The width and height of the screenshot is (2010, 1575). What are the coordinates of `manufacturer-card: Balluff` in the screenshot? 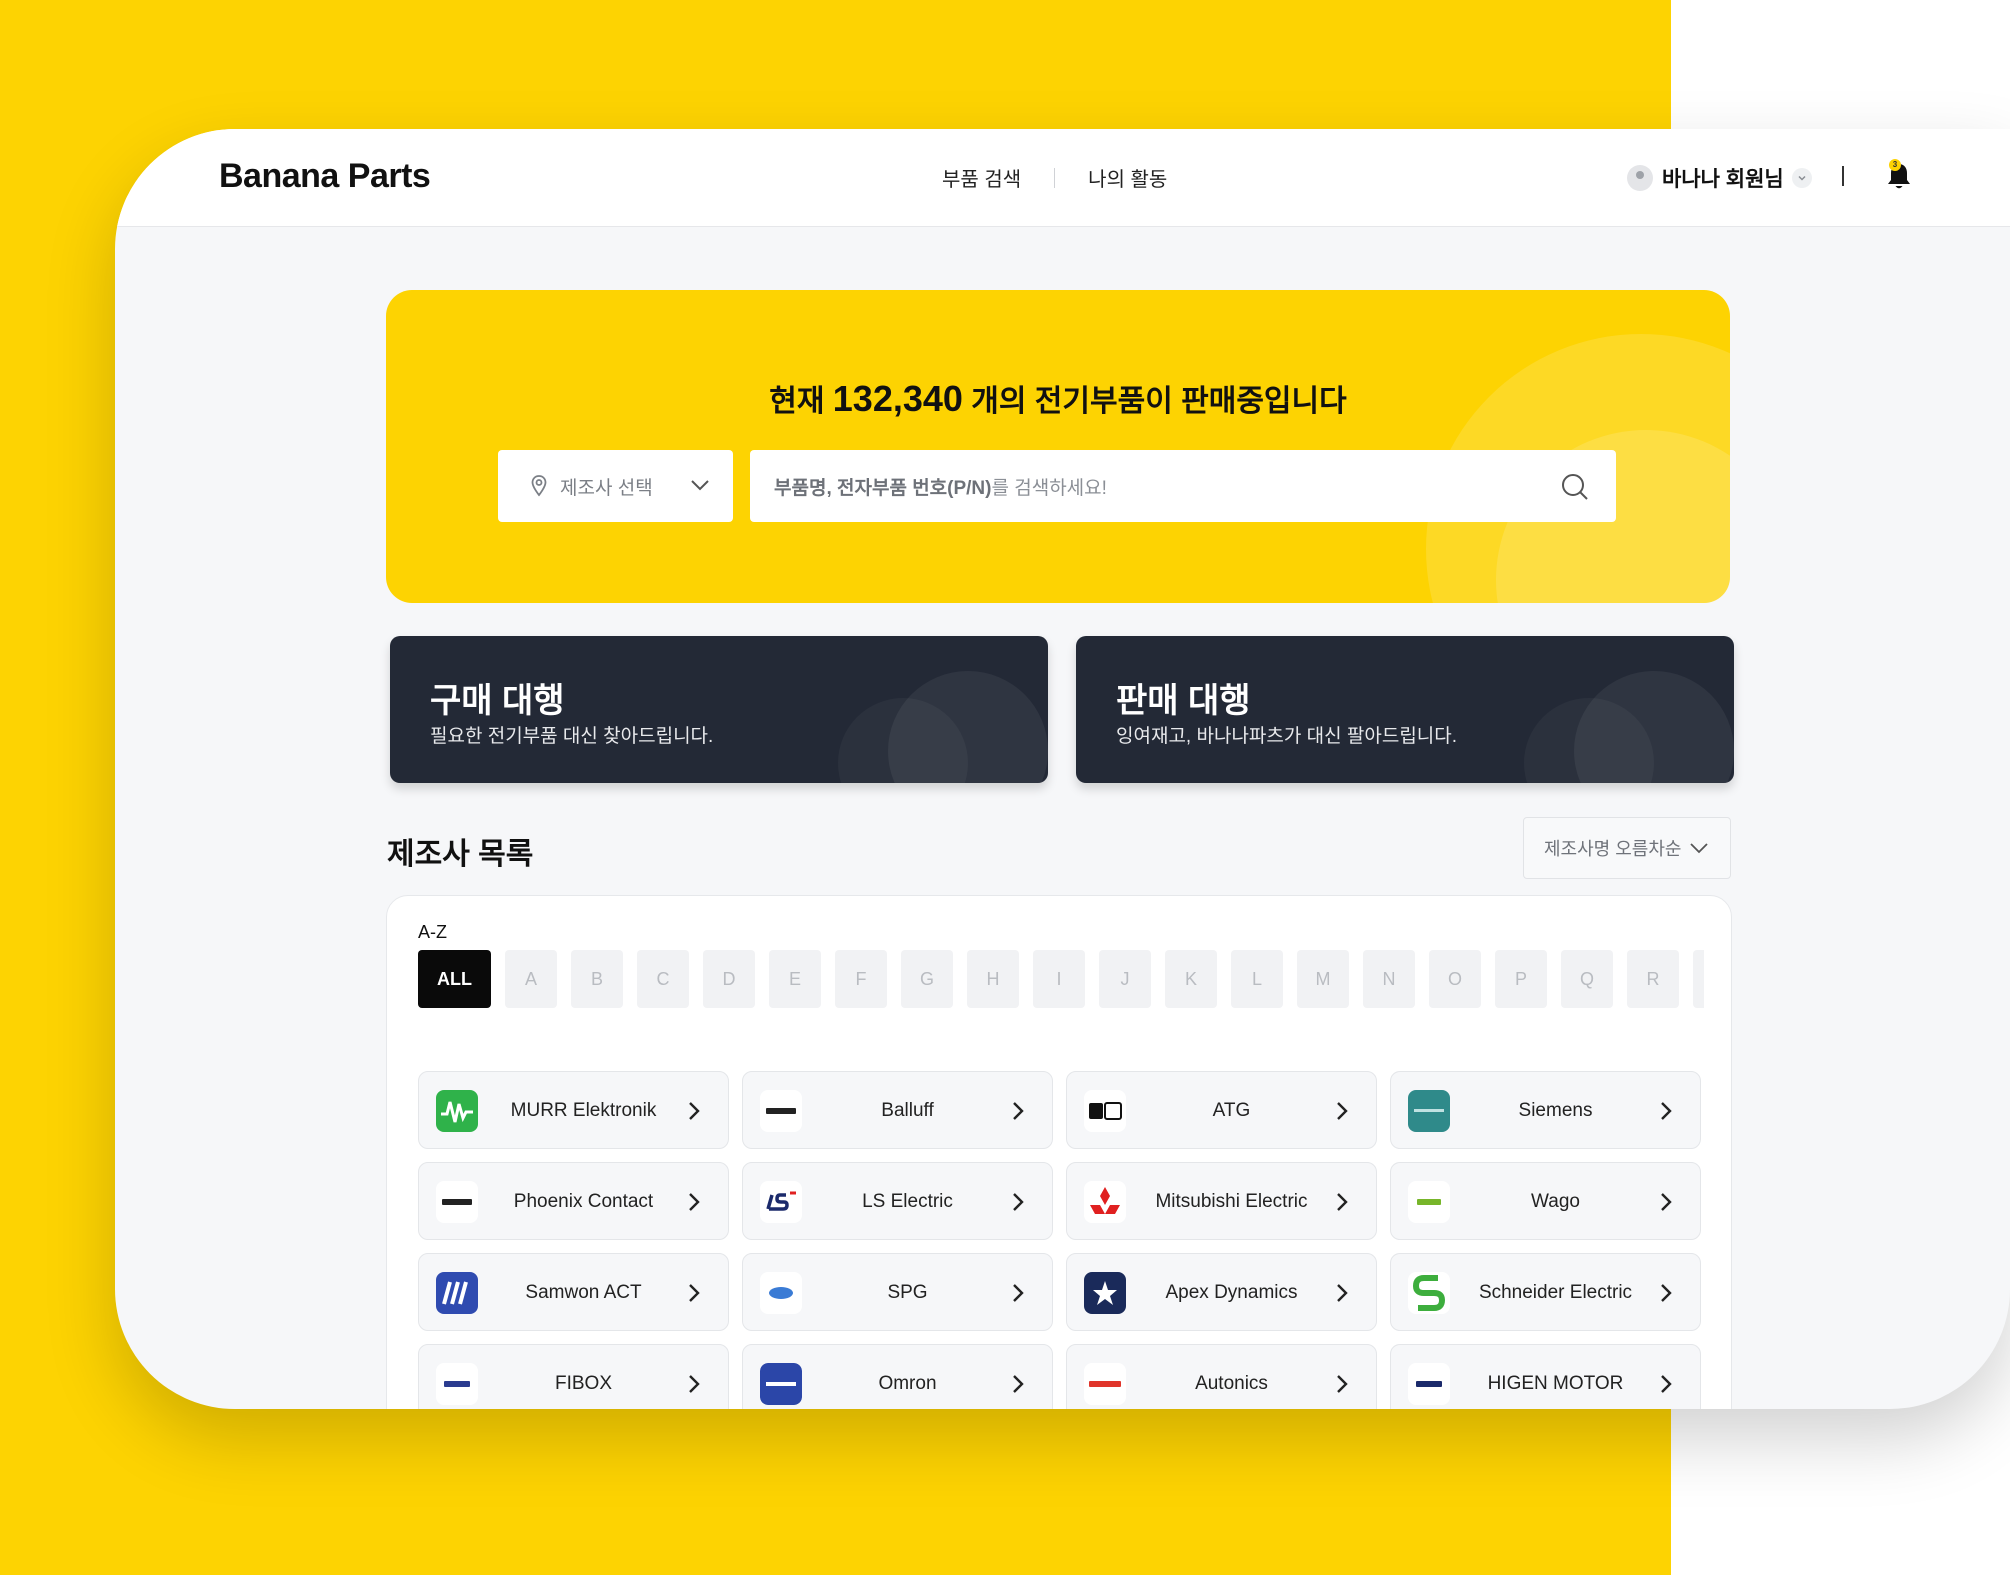 It's located at (897, 1110).